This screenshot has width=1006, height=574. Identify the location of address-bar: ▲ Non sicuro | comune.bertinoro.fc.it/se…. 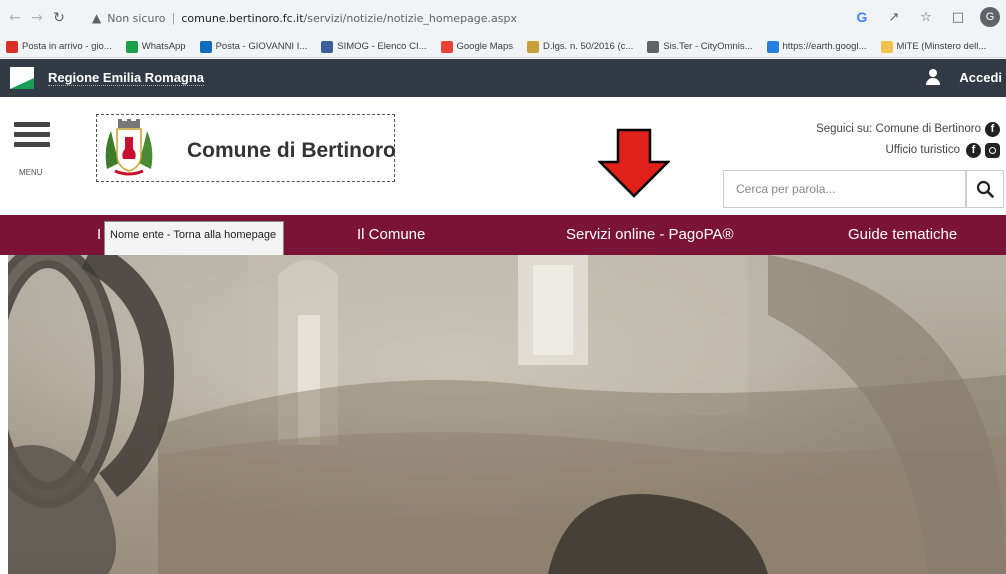
(482, 18).